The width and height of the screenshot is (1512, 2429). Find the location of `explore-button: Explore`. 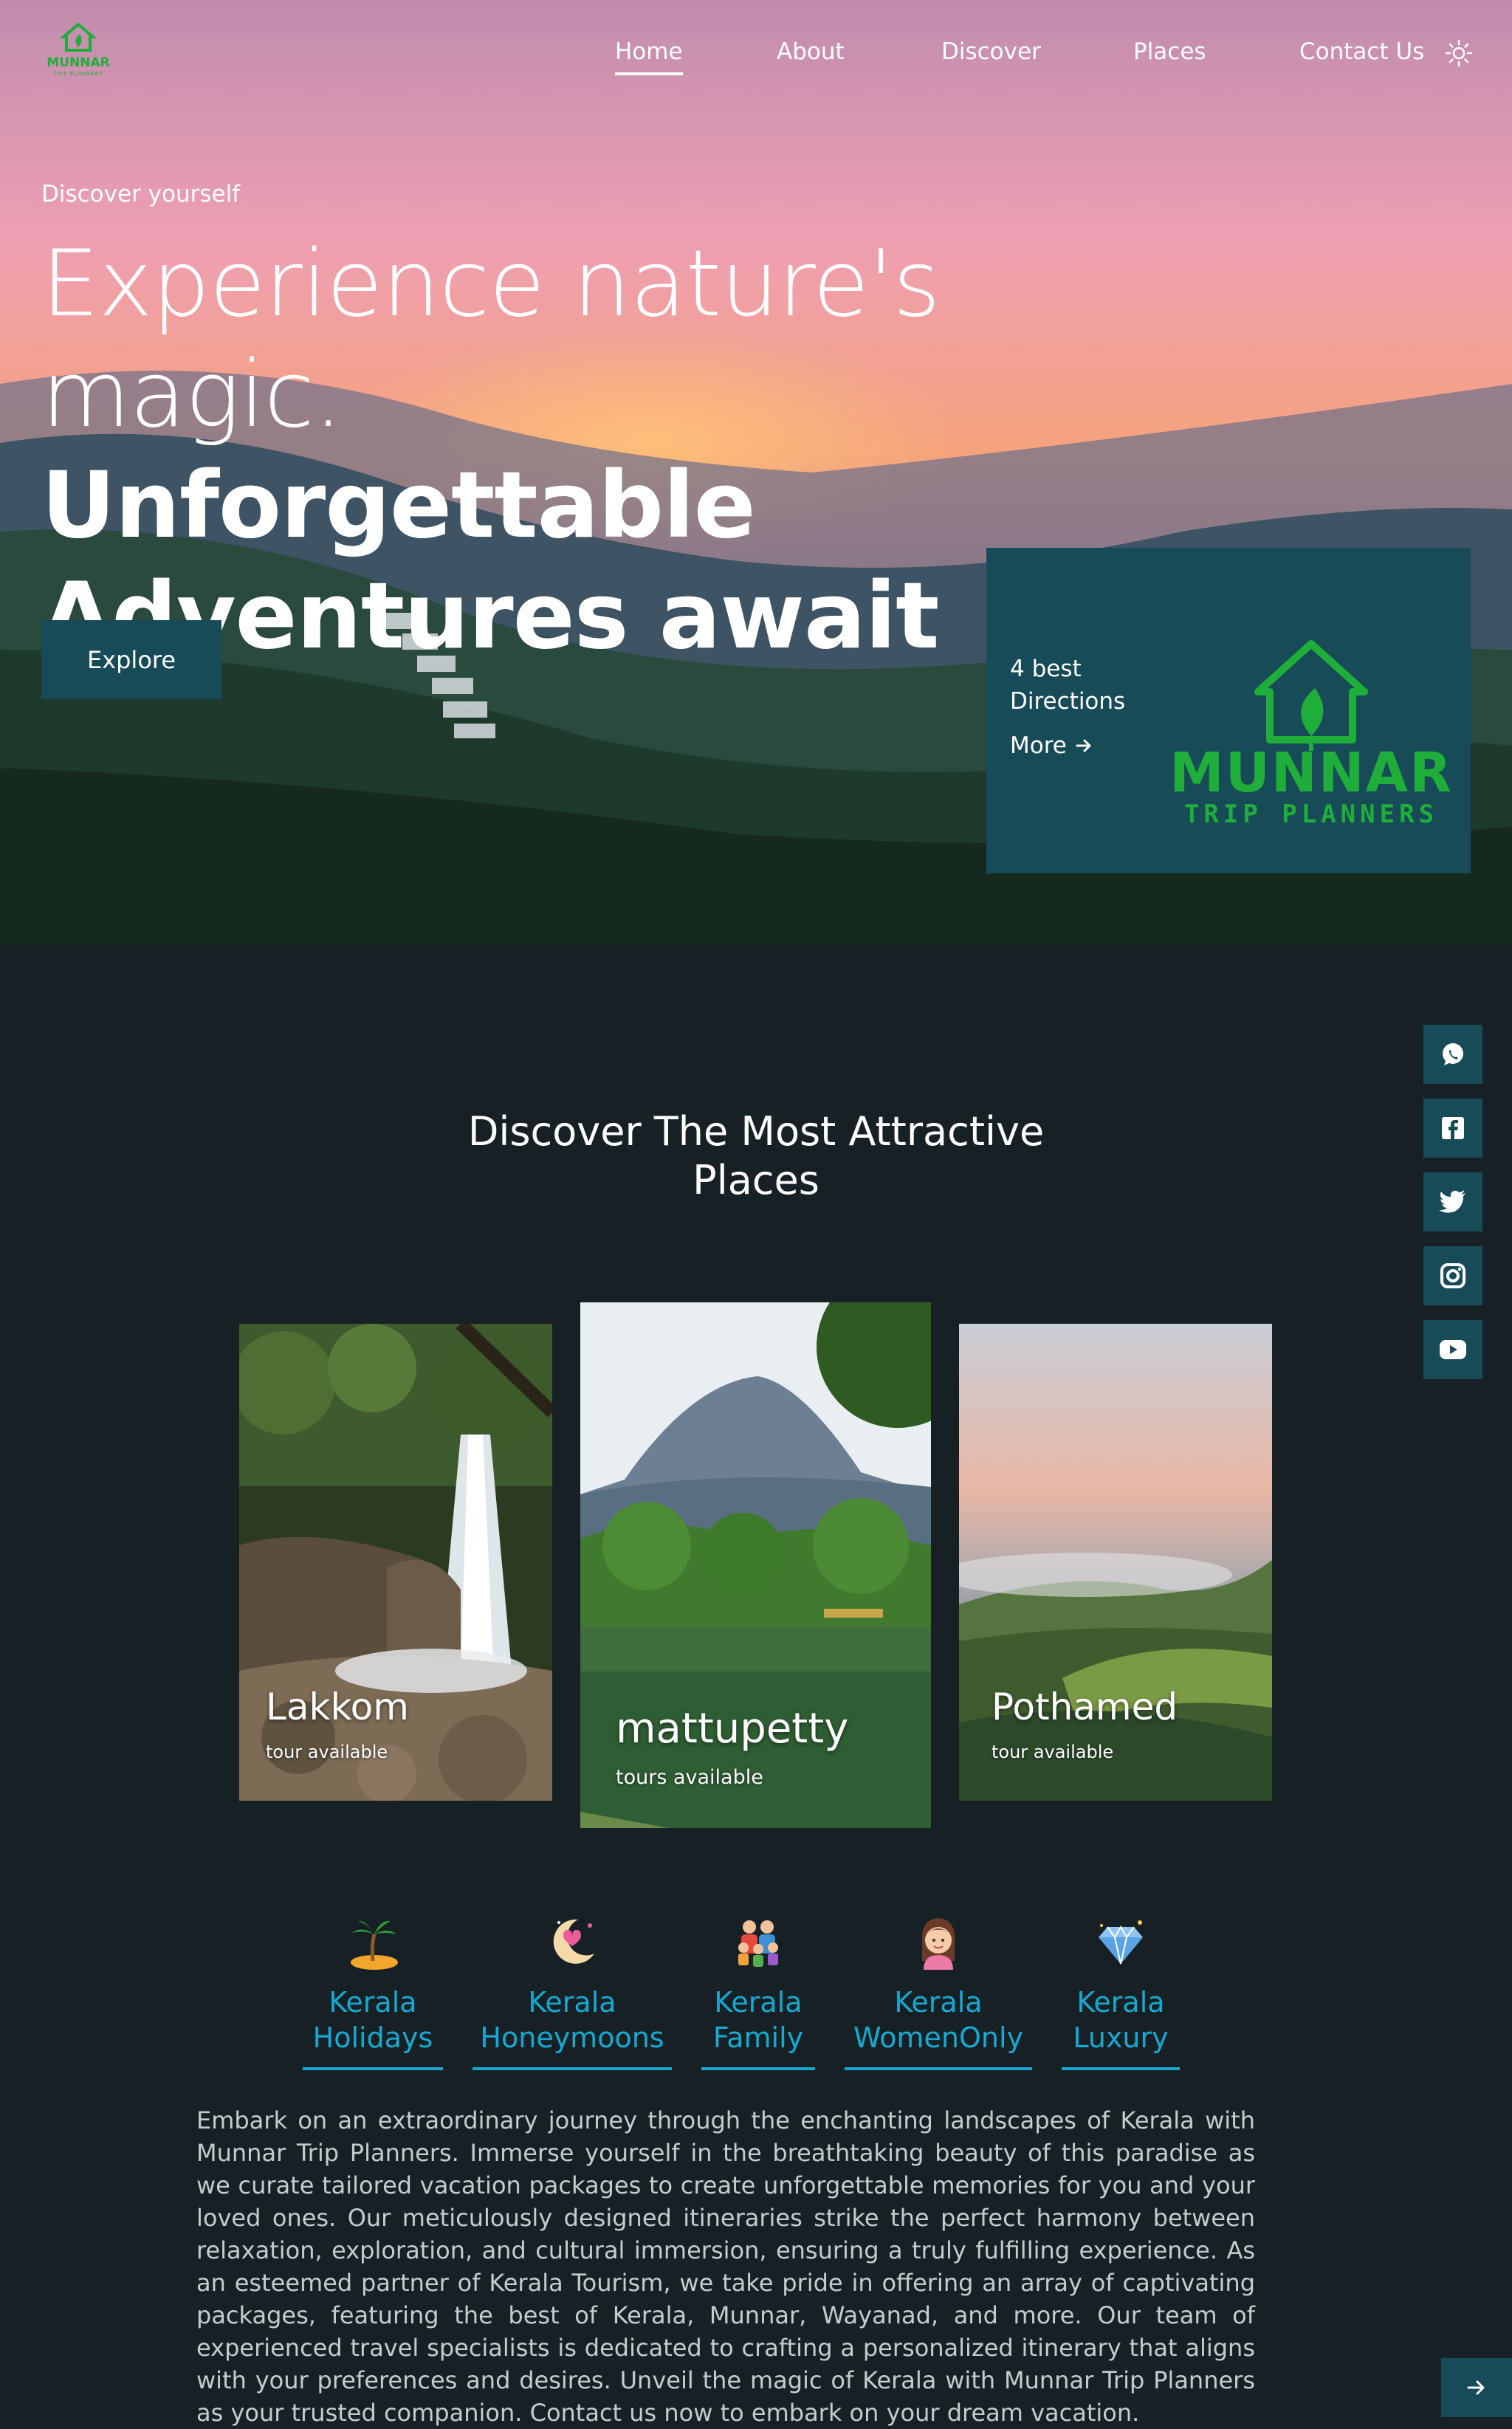

explore-button: Explore is located at coordinates (131, 659).